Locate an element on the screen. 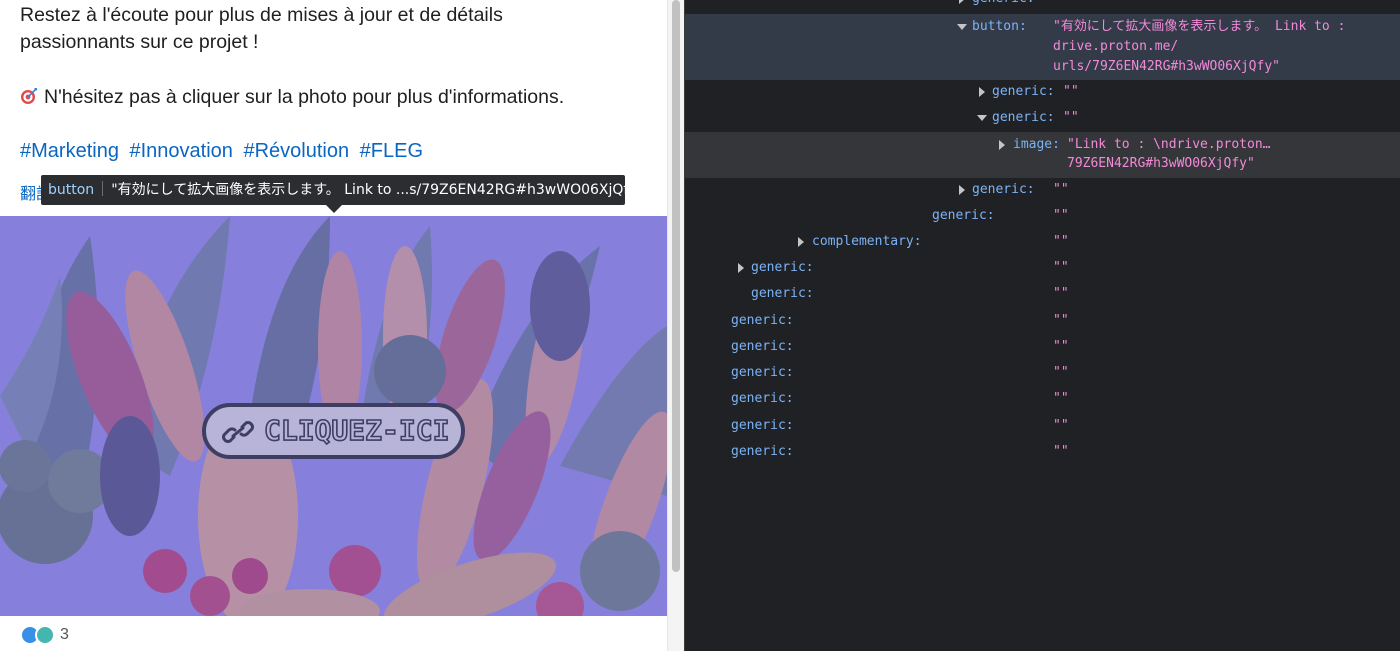 The width and height of the screenshot is (1400, 651). hashtag-list: #Marketing #Innovation #Révolution #FLEG is located at coordinates (224, 151).